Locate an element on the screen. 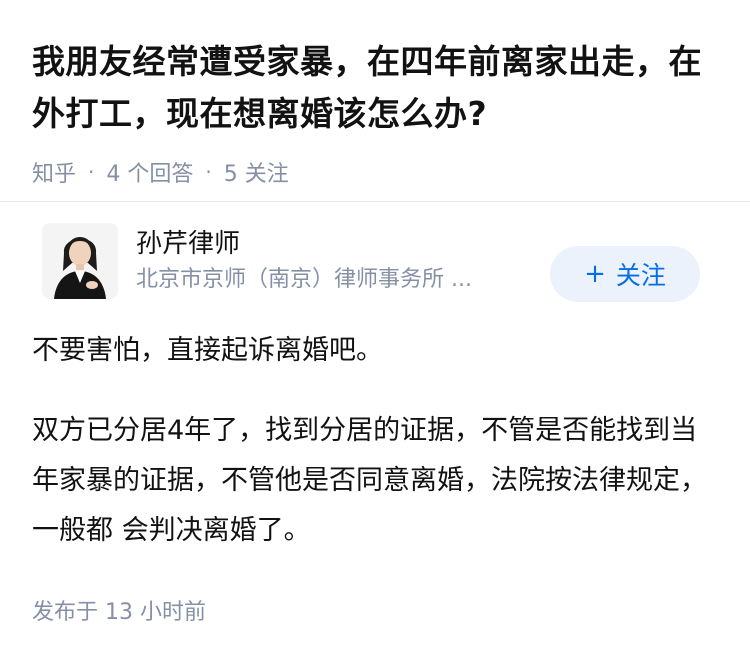  avatar is located at coordinates (80, 261).